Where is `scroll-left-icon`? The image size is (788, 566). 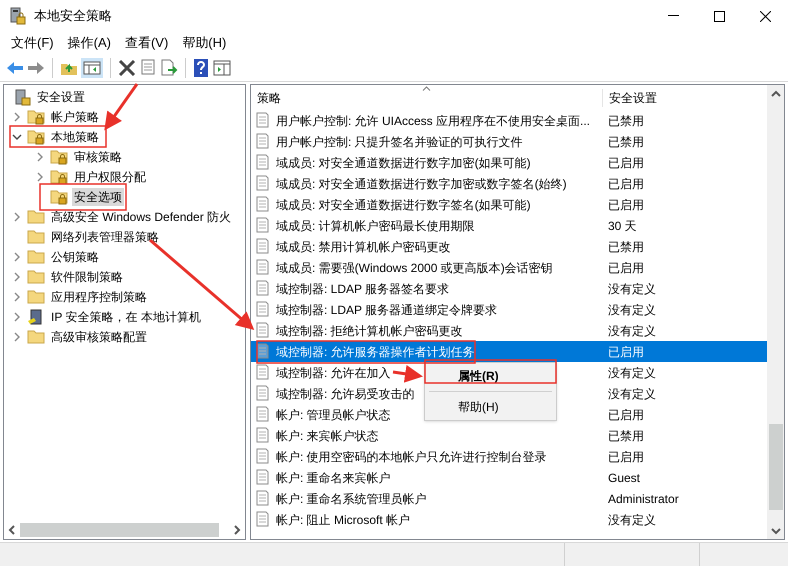
scroll-left-icon is located at coordinates (12, 530).